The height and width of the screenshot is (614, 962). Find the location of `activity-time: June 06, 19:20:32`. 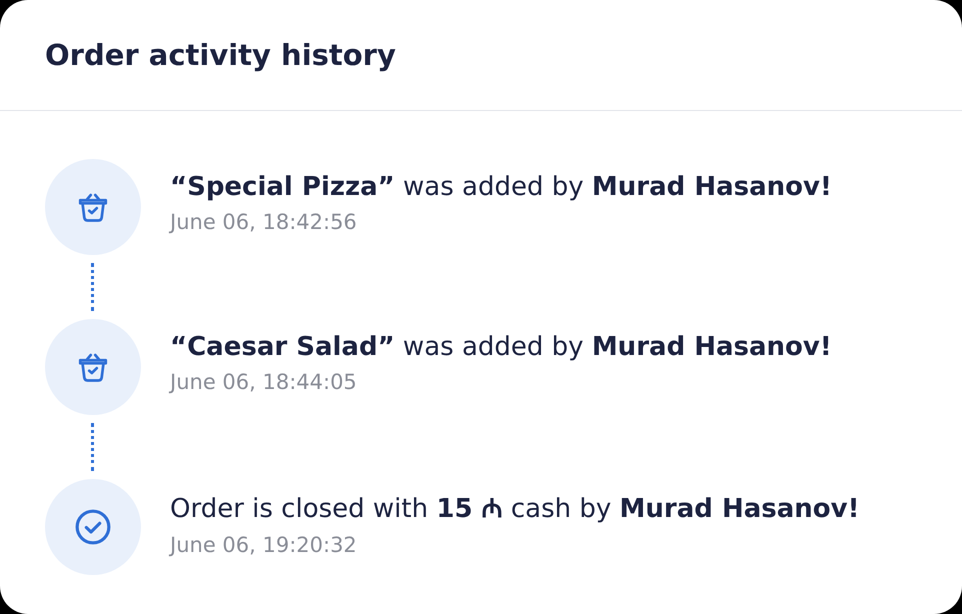

activity-time: June 06, 19:20:32 is located at coordinates (264, 545).